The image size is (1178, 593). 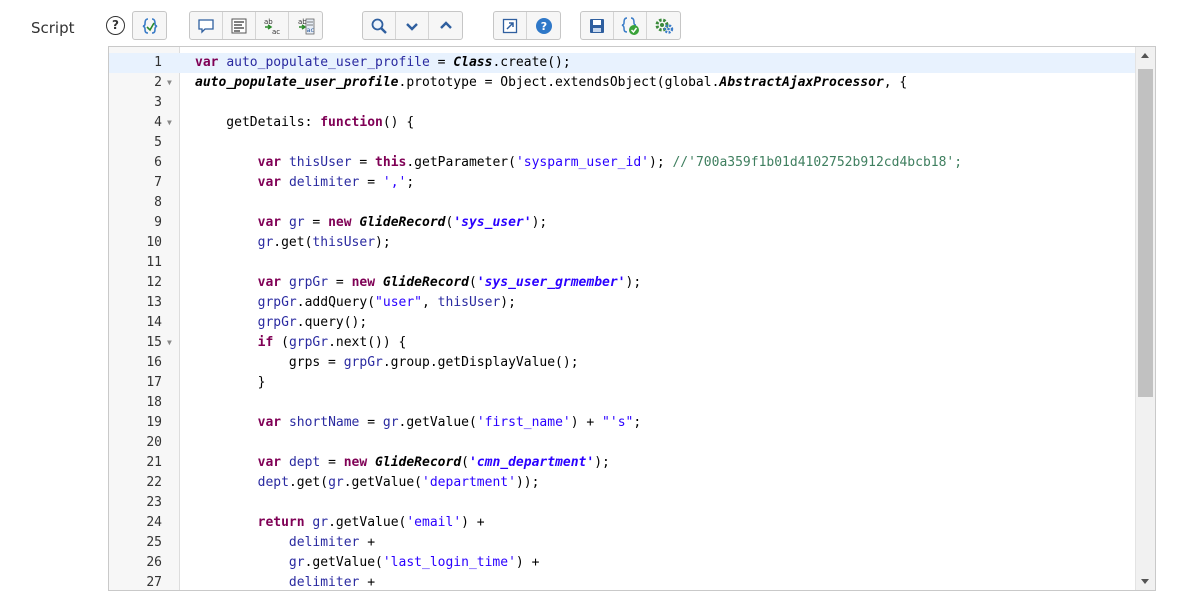 I want to click on comment-icon, so click(x=206, y=25).